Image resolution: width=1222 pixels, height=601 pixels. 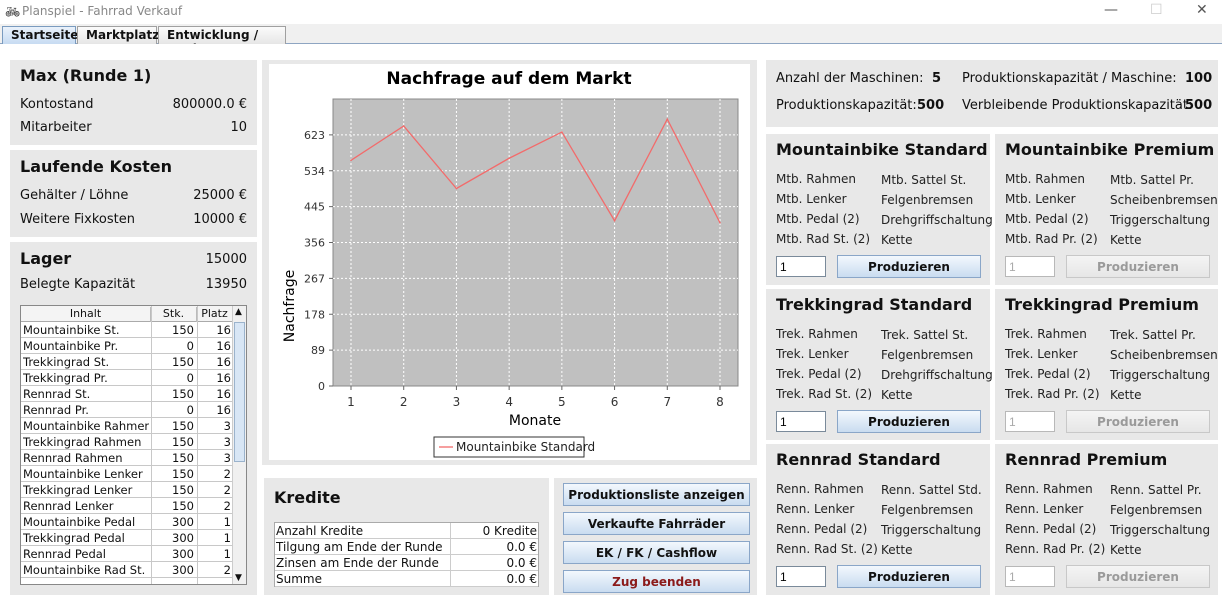 What do you see at coordinates (127, 474) in the screenshot?
I see `table-row: Mountainbike Lenker 150 2` at bounding box center [127, 474].